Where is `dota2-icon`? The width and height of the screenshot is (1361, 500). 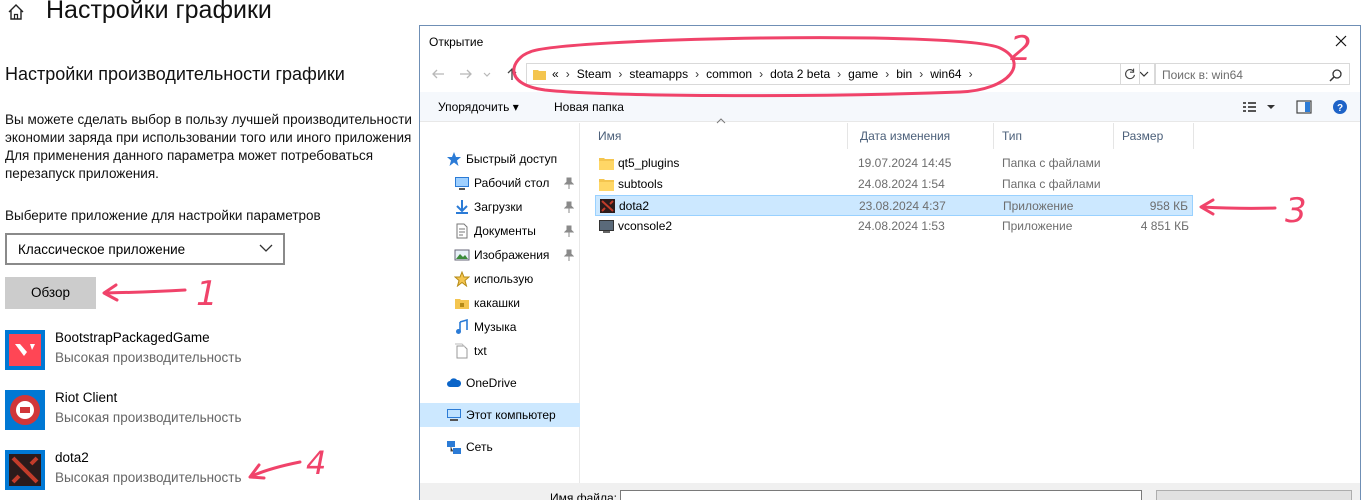
dota2-icon is located at coordinates (25, 470).